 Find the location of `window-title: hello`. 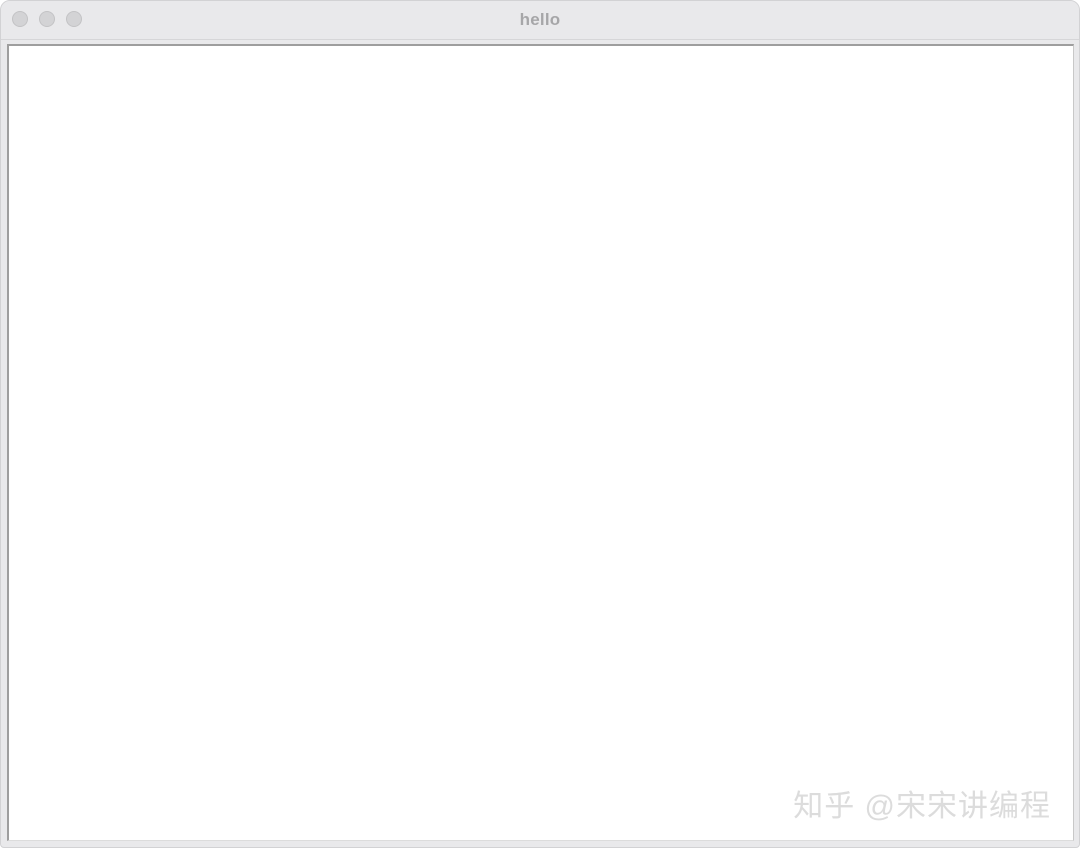

window-title: hello is located at coordinates (540, 19).